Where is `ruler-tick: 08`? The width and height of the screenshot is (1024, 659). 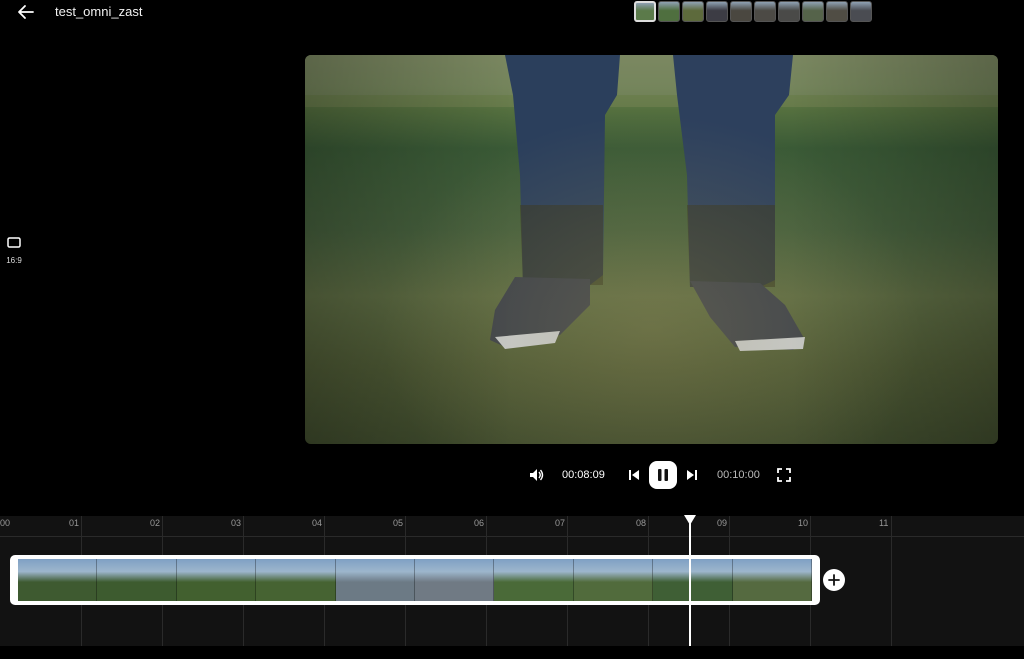
ruler-tick: 08 is located at coordinates (641, 523).